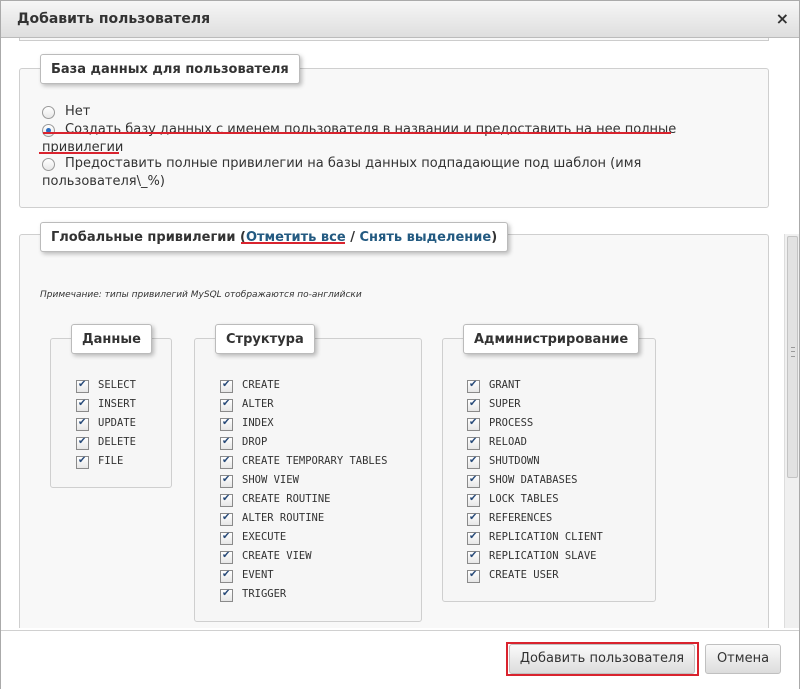  I want to click on cancel-button: Отмена, so click(743, 659).